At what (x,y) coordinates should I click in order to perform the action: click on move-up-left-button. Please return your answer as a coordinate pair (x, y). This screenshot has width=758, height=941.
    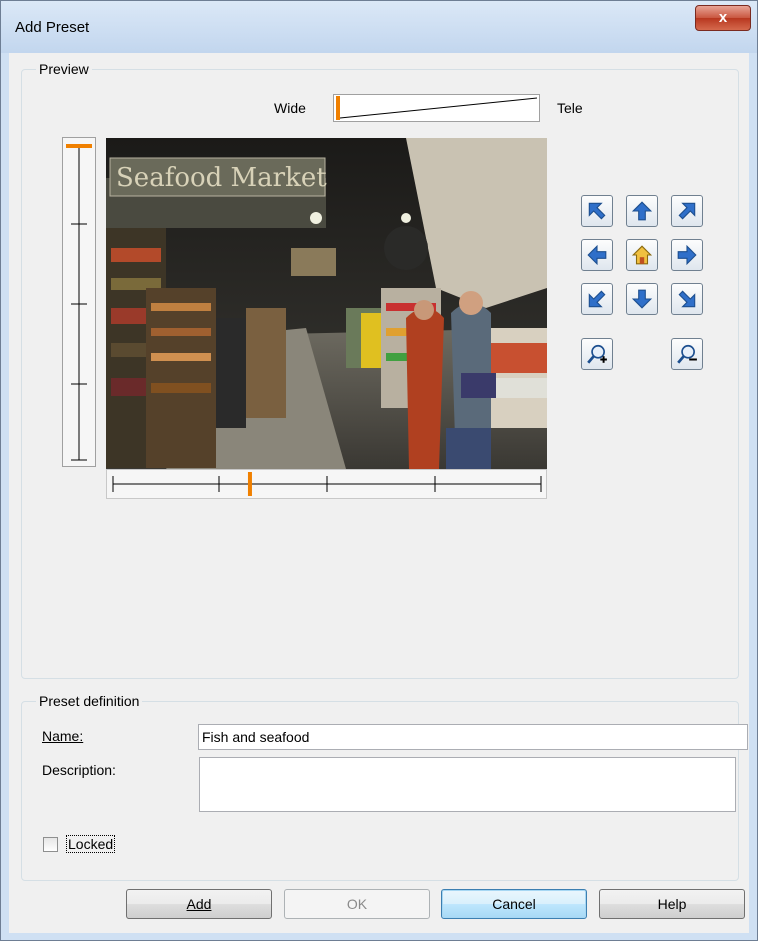
    Looking at the image, I should click on (597, 211).